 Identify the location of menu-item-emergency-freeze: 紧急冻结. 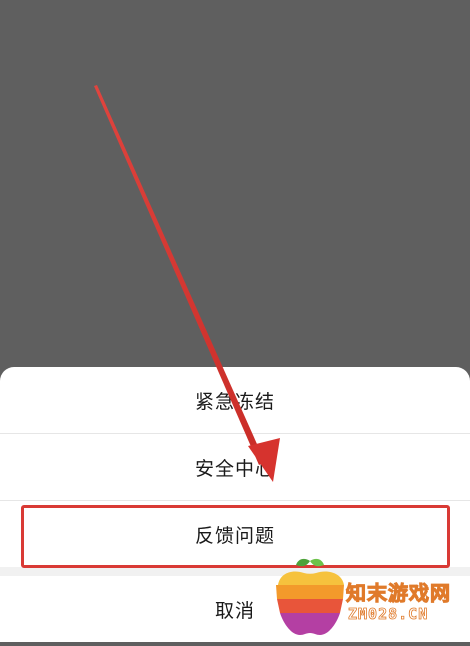
(235, 400).